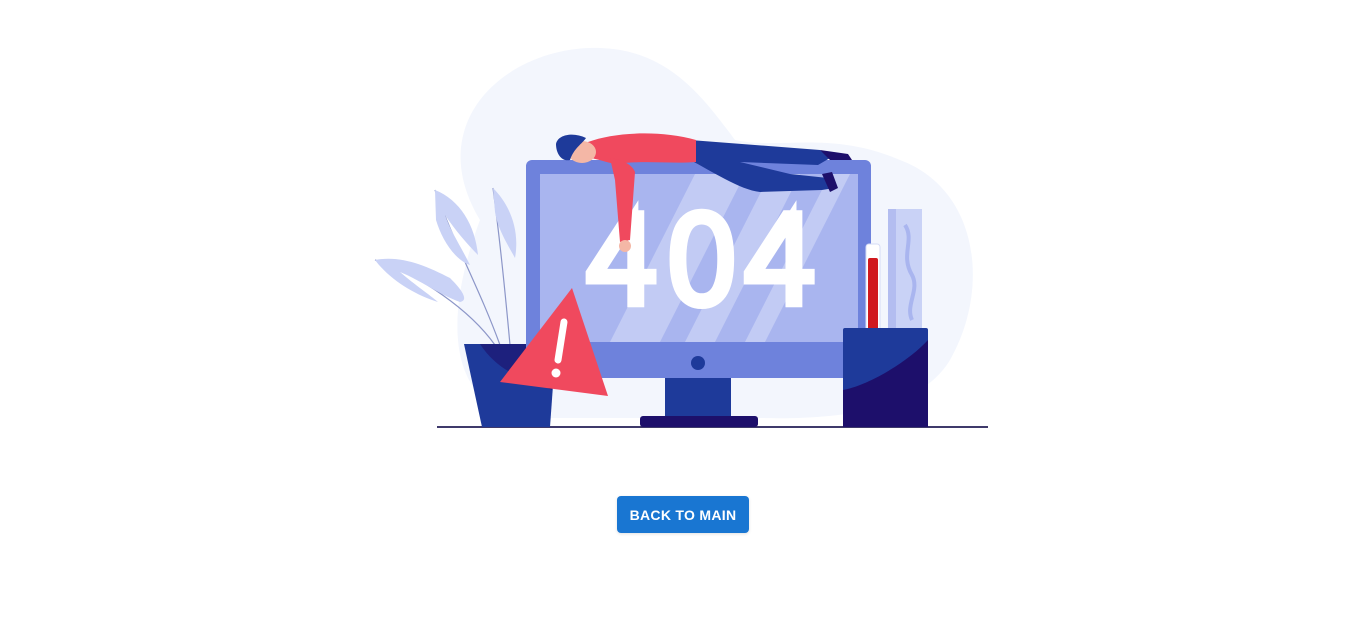 The image size is (1366, 625). What do you see at coordinates (683, 514) in the screenshot?
I see `back-to-main-button: BACK TO MAIN` at bounding box center [683, 514].